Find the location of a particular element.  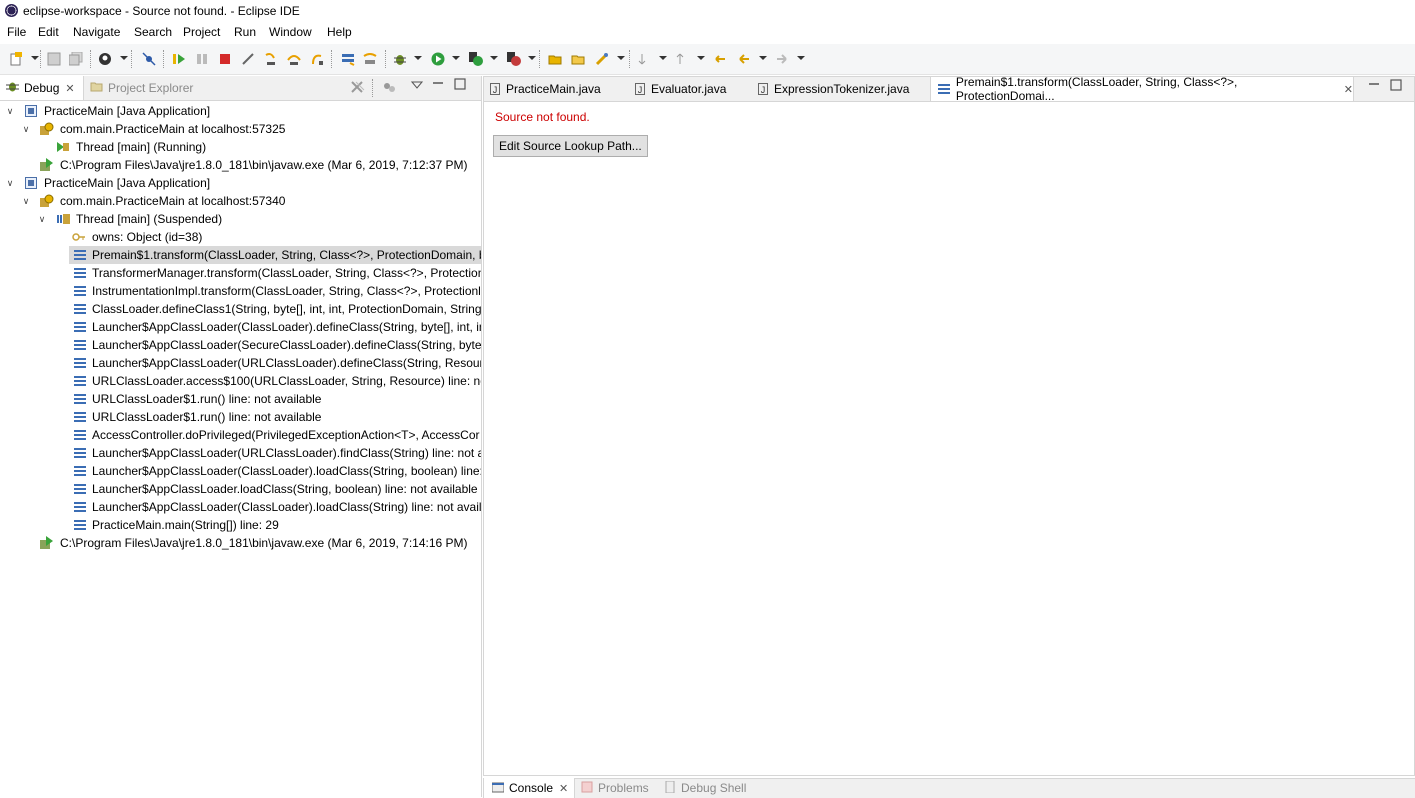

remove-all-terminated-icon is located at coordinates (357, 88).